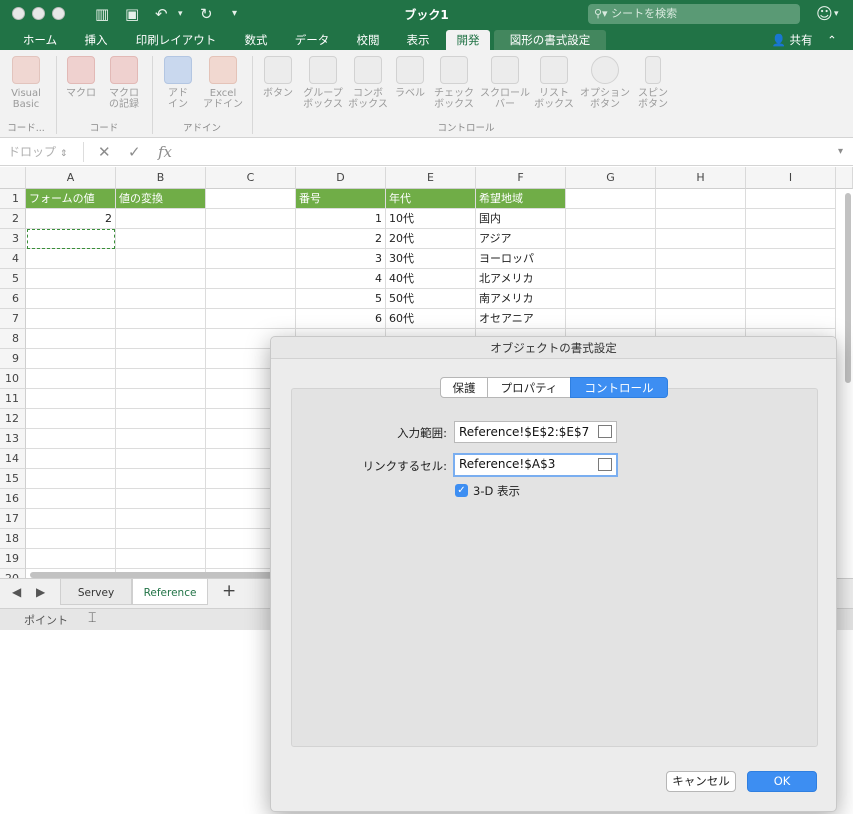 The width and height of the screenshot is (853, 814). Describe the element at coordinates (521, 178) in the screenshot. I see `column-header-f: F` at that location.